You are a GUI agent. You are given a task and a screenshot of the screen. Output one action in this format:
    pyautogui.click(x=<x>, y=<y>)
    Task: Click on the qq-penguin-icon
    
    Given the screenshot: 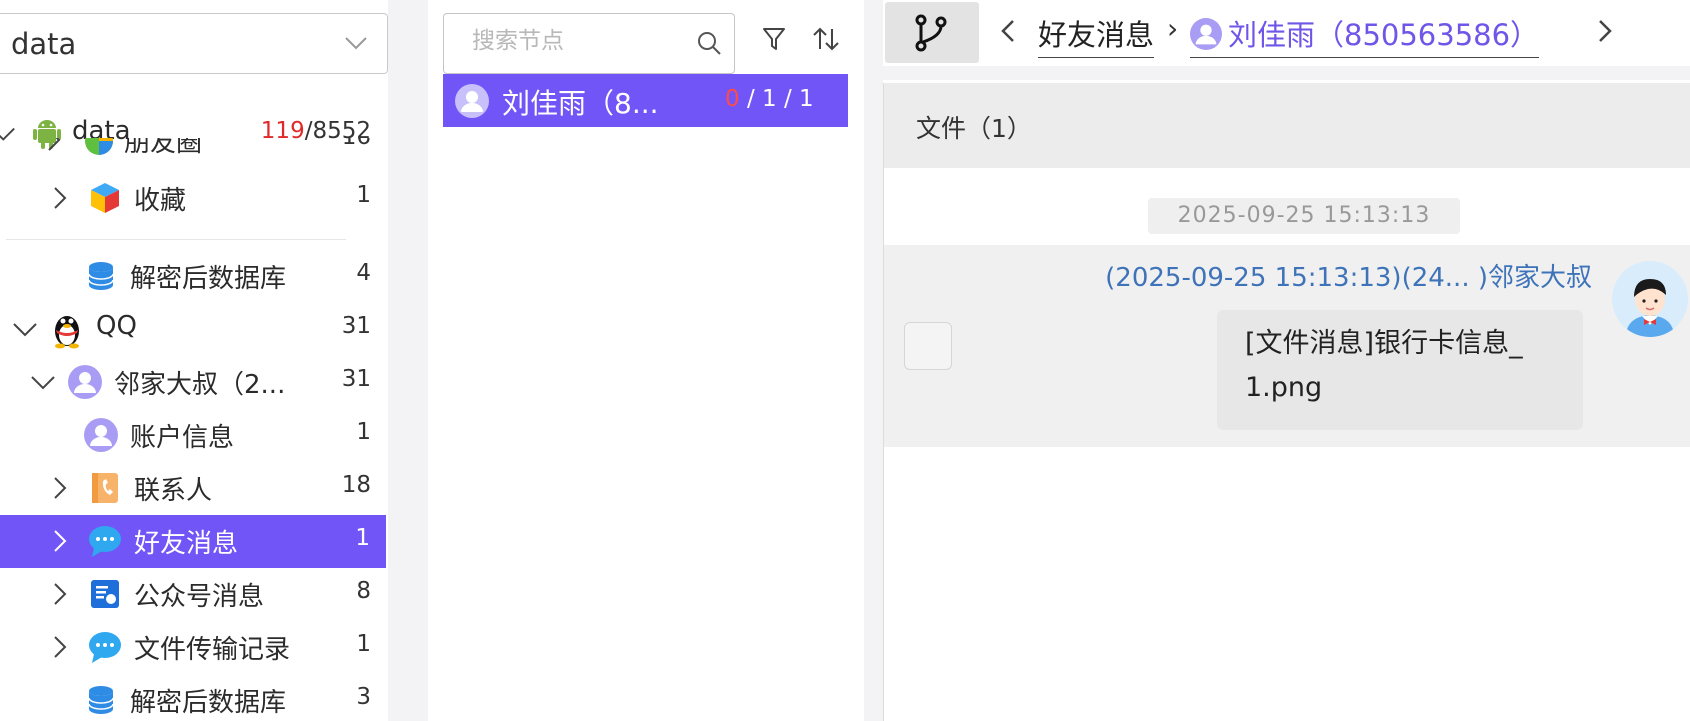 What is the action you would take?
    pyautogui.click(x=67, y=332)
    